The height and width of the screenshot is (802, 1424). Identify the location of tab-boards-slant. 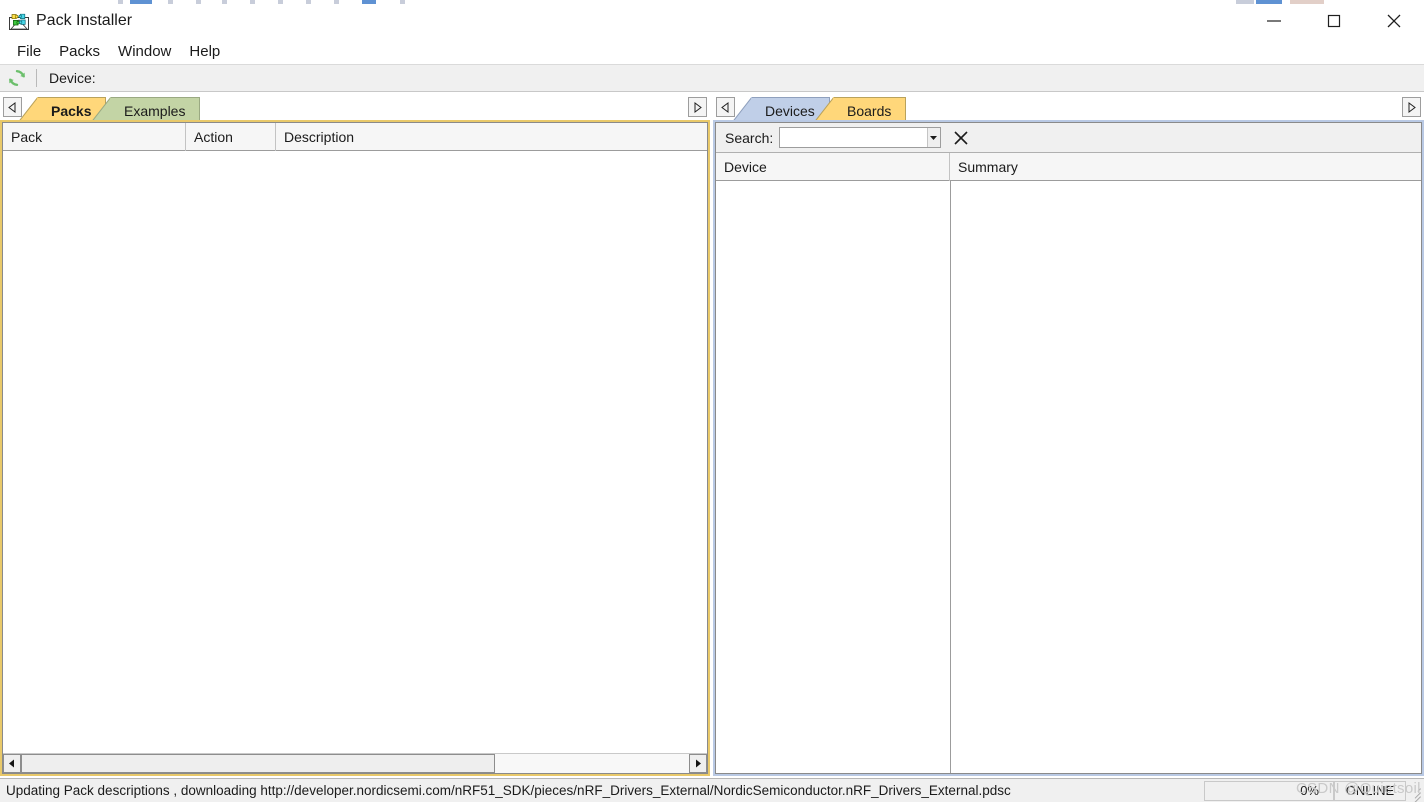
(823, 110).